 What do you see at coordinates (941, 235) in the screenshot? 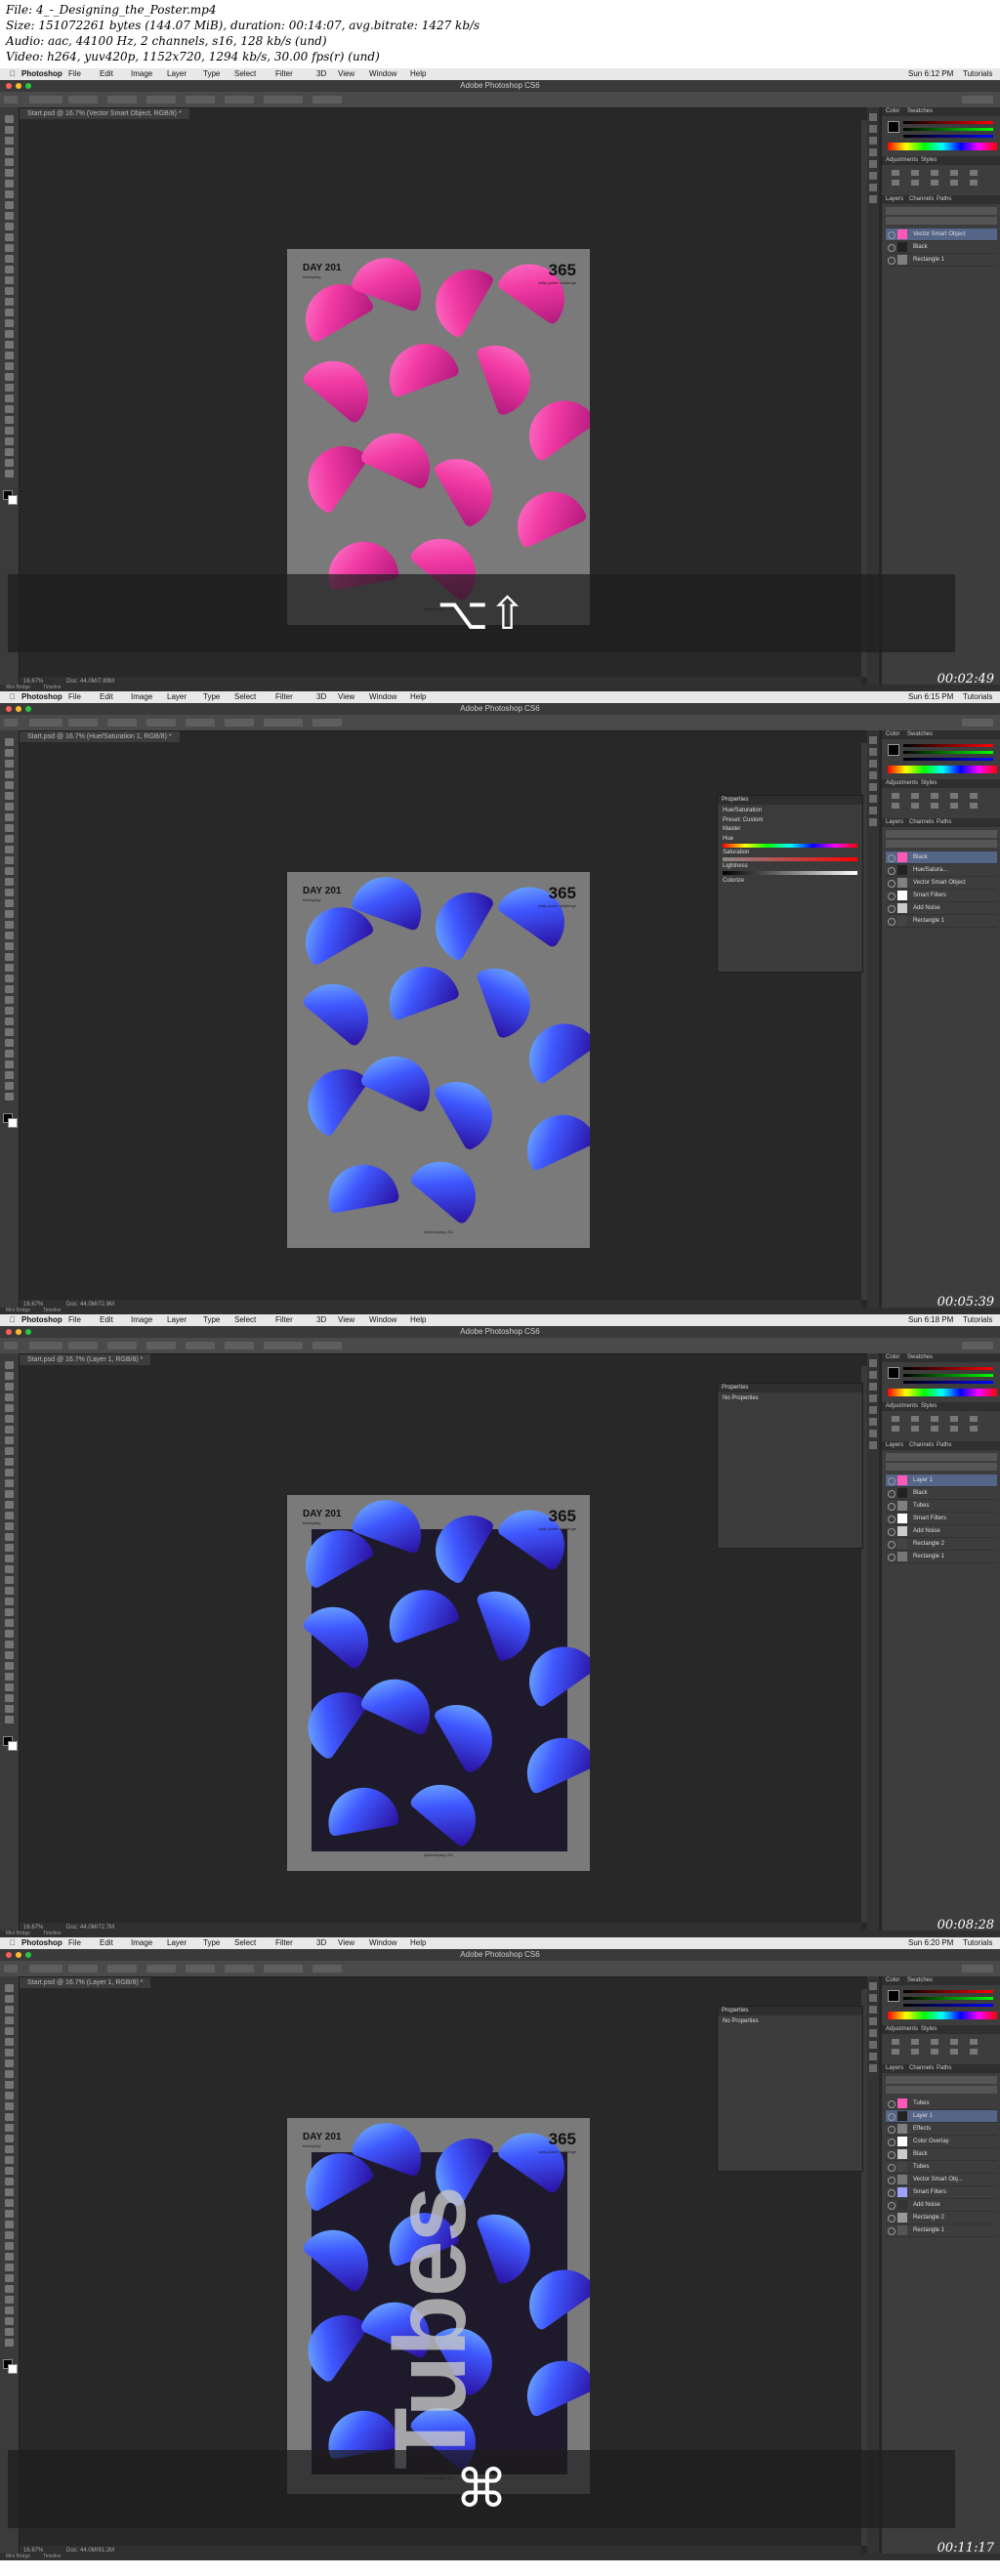
I see `layer-row: Vector Smart Object` at bounding box center [941, 235].